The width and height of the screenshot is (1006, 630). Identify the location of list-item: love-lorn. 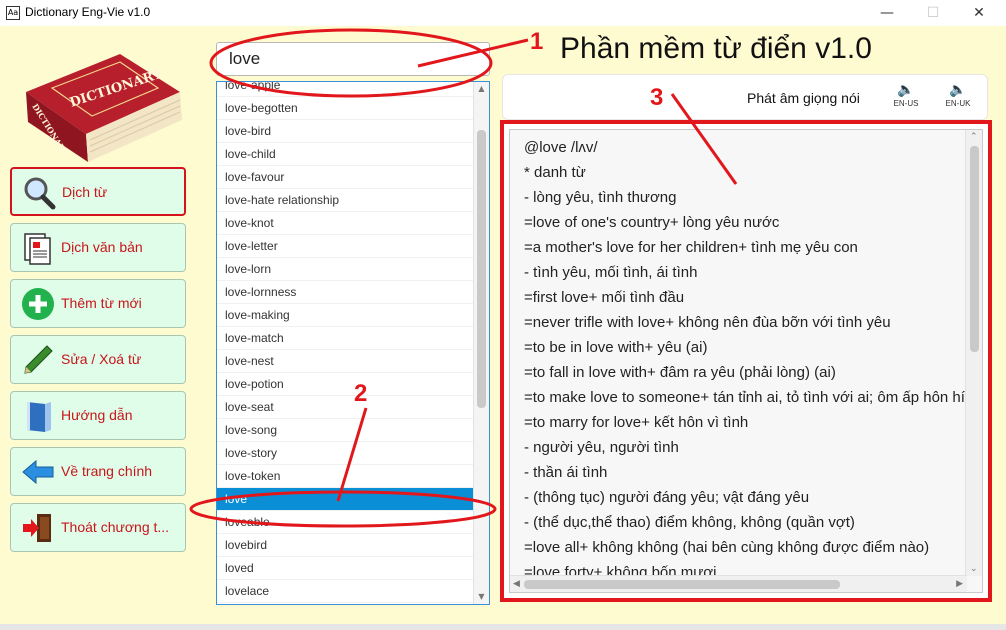
(345, 269).